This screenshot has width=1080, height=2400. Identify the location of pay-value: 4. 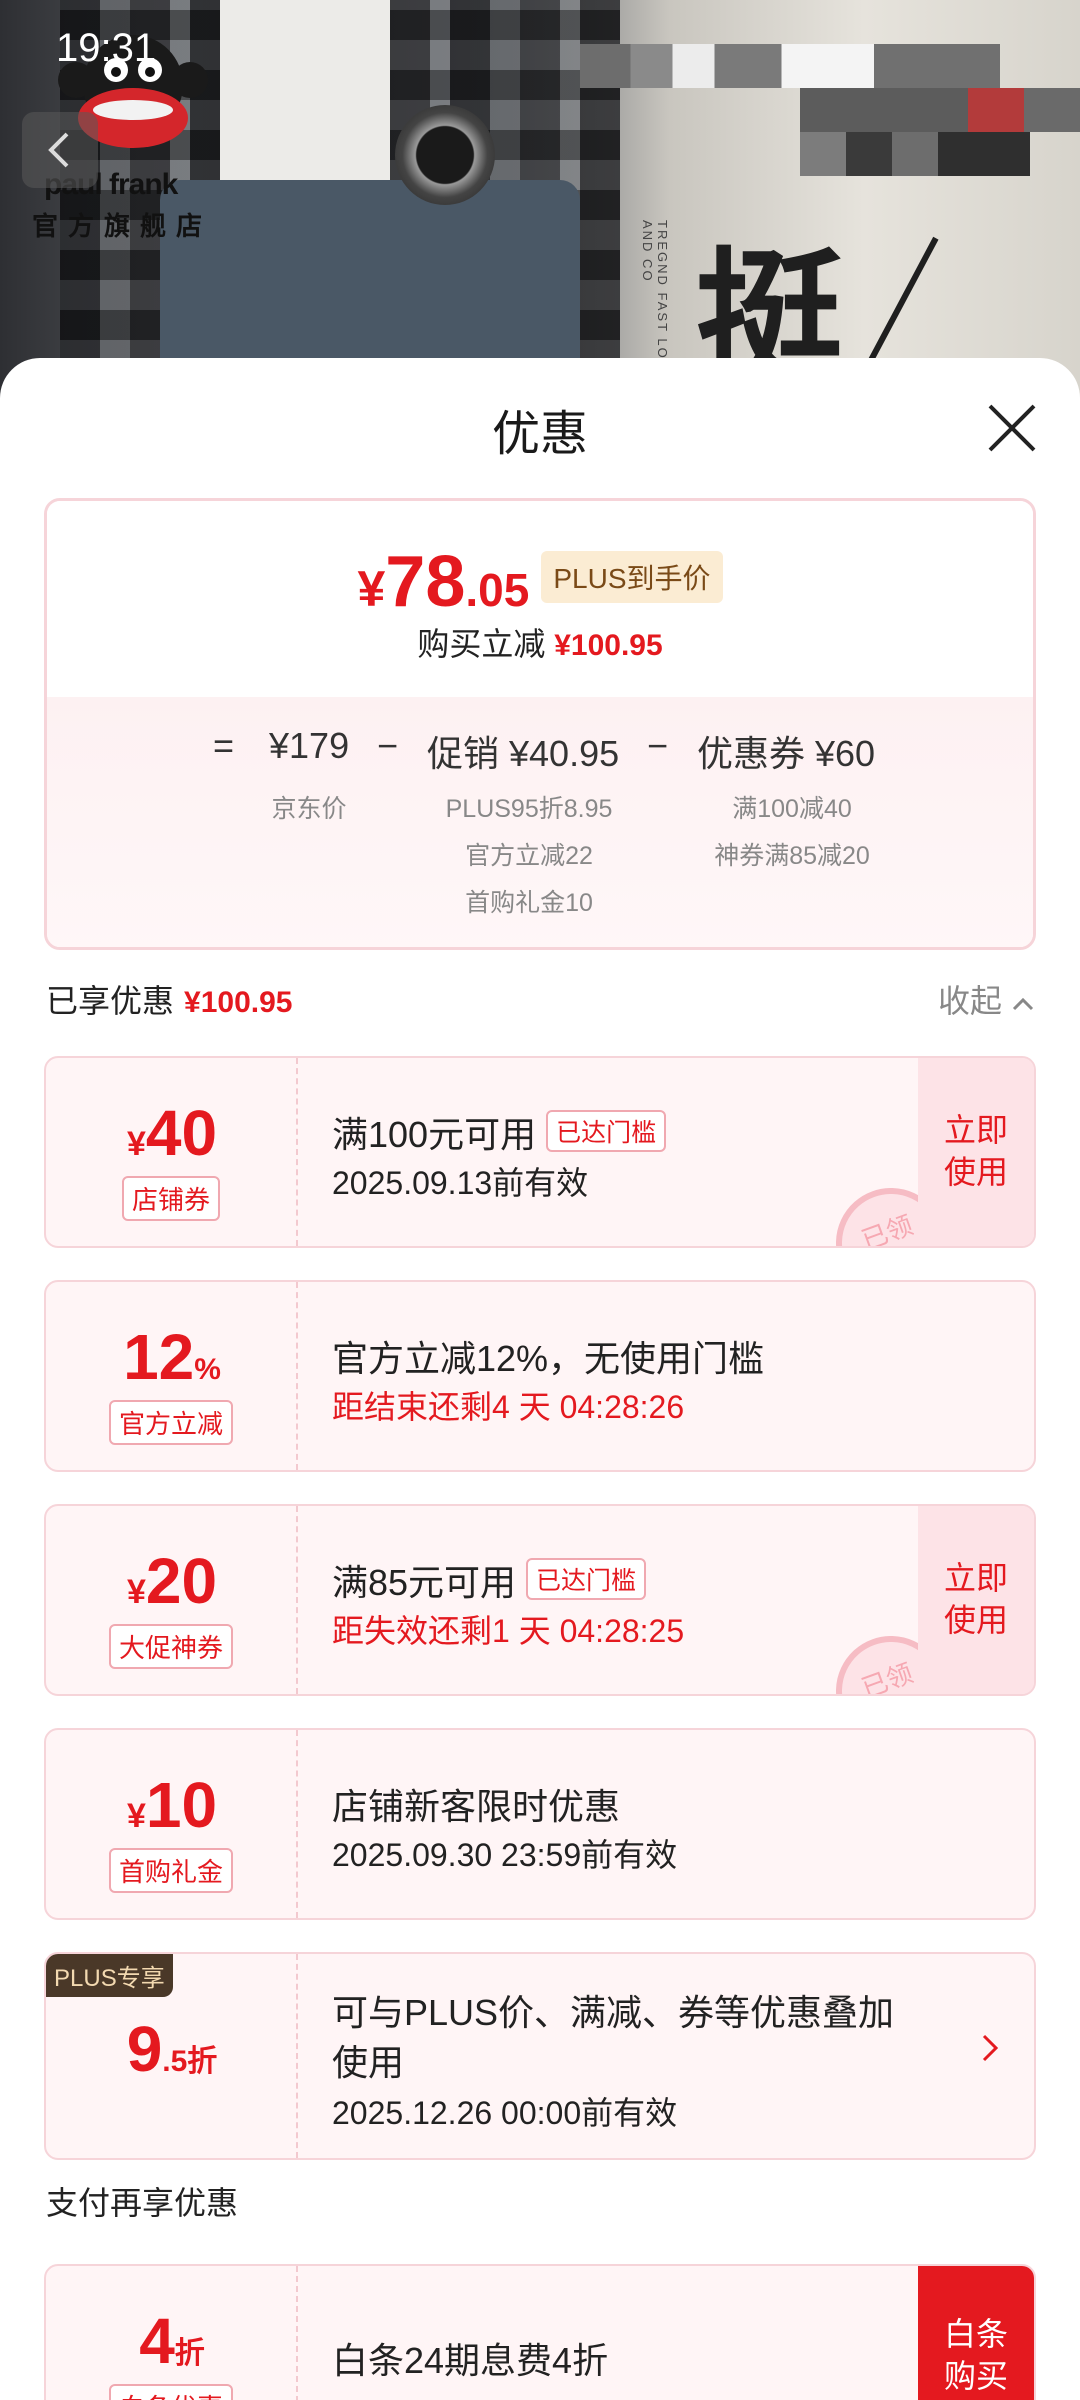
(157, 2341).